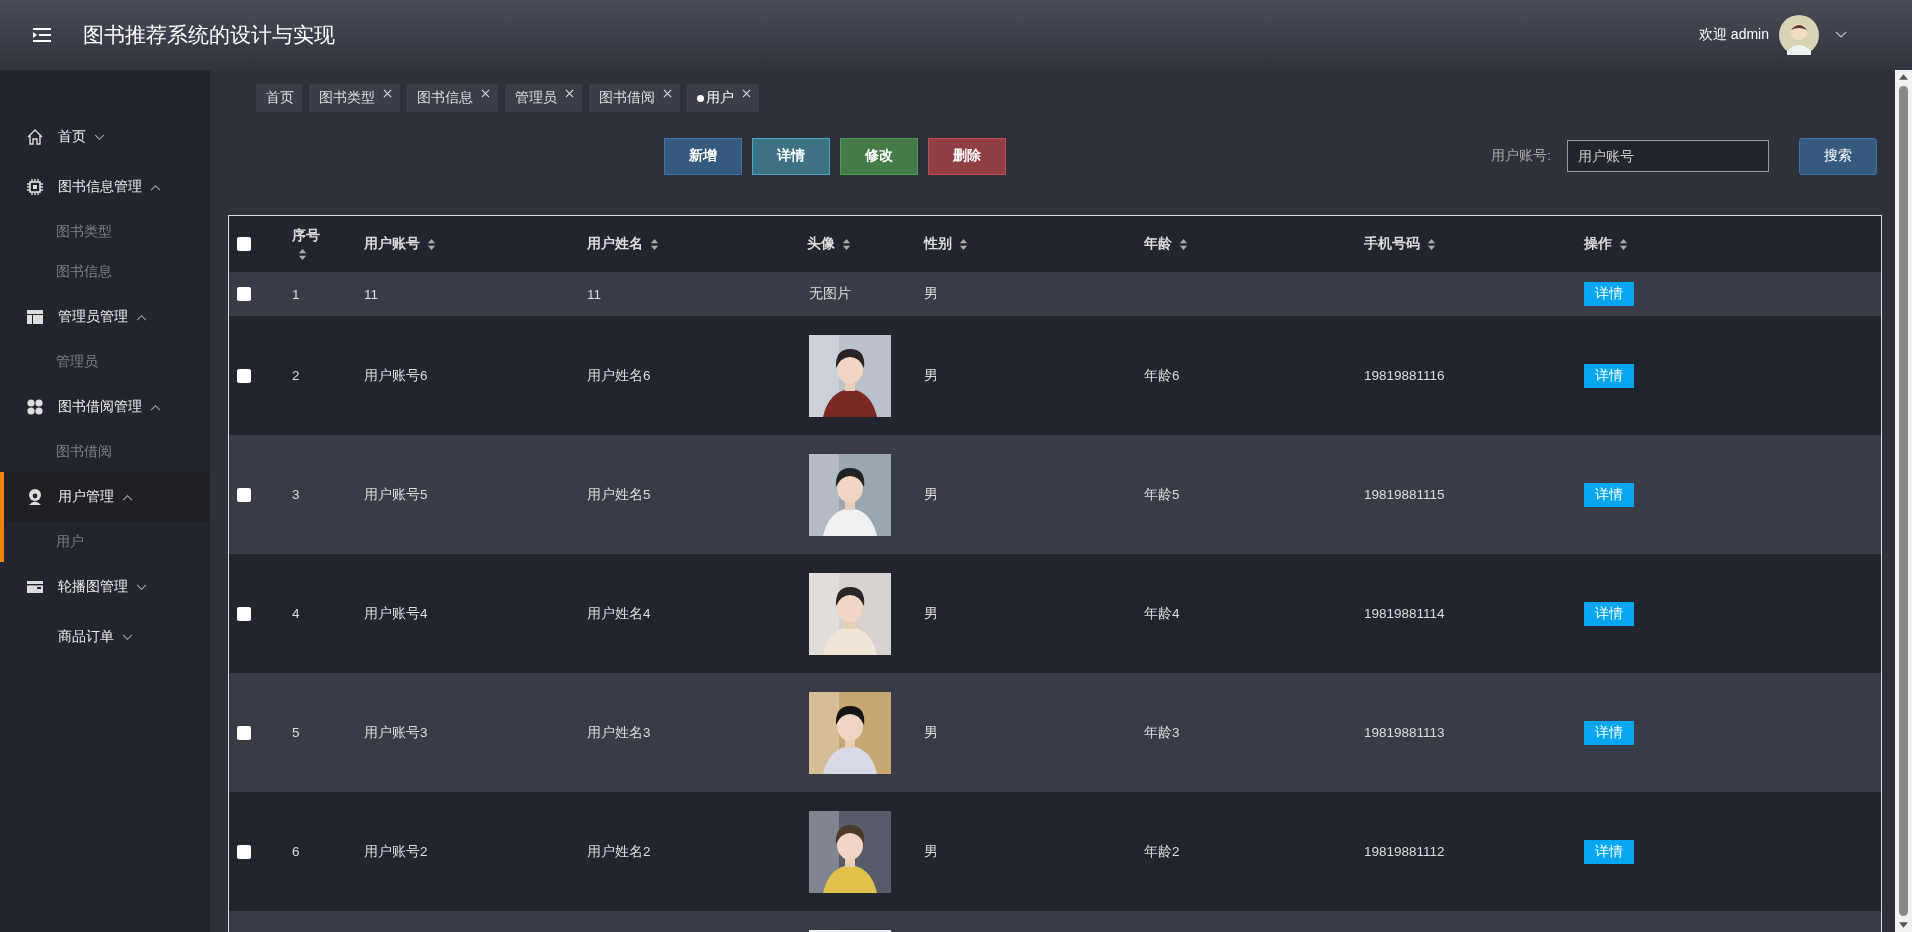  What do you see at coordinates (396, 375) in the screenshot?
I see `table-cell: 用户账号6` at bounding box center [396, 375].